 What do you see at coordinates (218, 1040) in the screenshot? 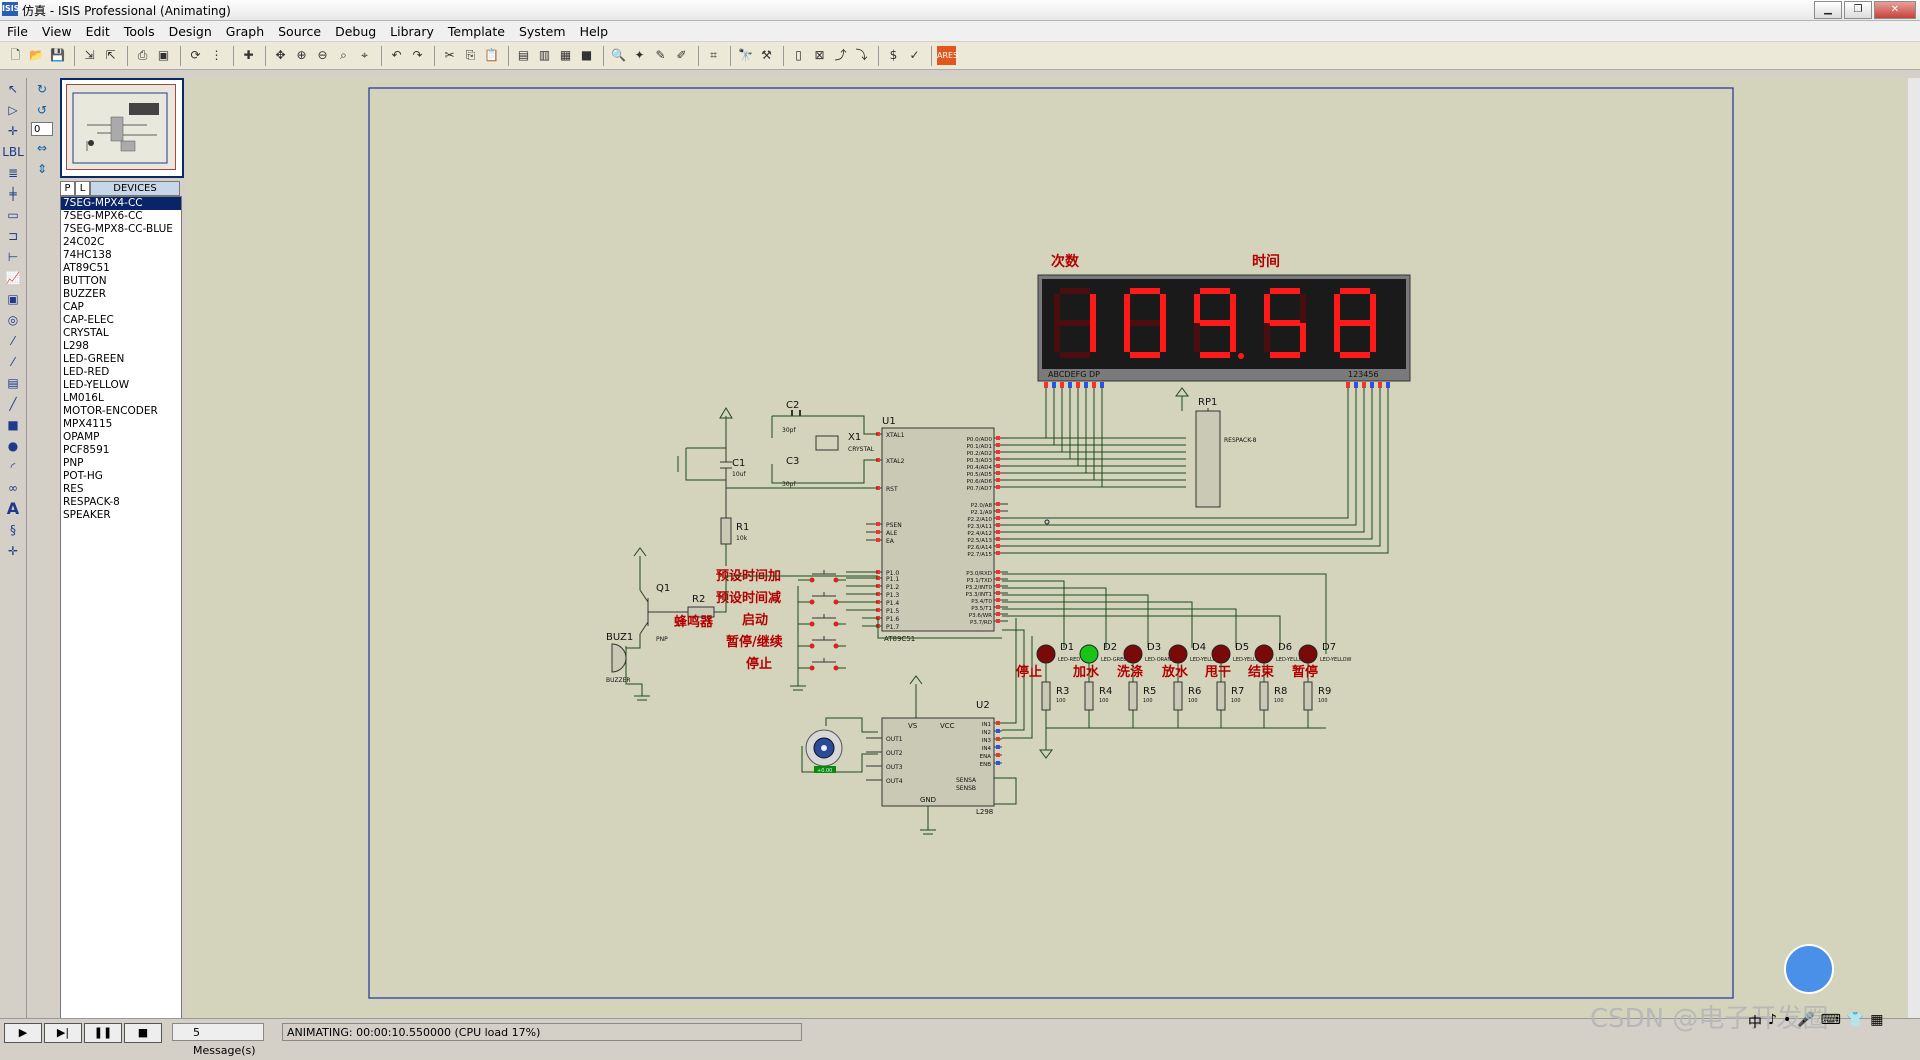
I see `message-count: 5 Message(s)` at bounding box center [218, 1040].